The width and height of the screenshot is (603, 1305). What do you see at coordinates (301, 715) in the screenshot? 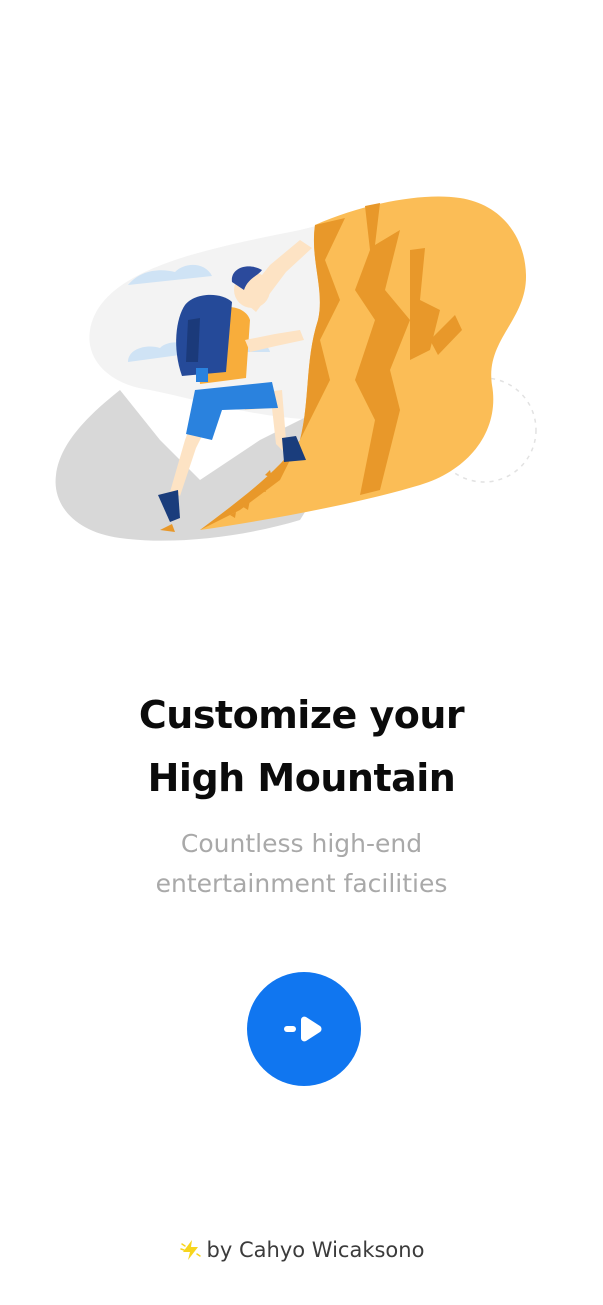
I see `title-line-1: Customize your` at bounding box center [301, 715].